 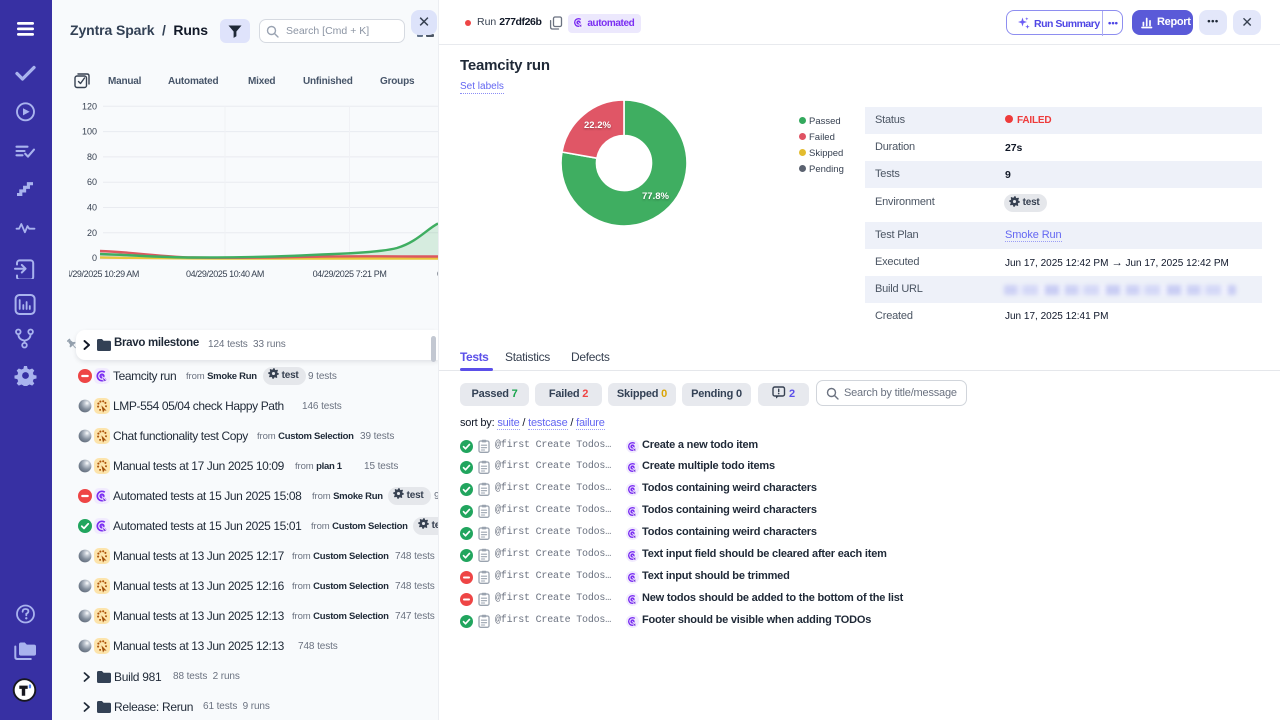 I want to click on svg-text: 04/29/2025 10:29 AM, so click(x=104, y=274).